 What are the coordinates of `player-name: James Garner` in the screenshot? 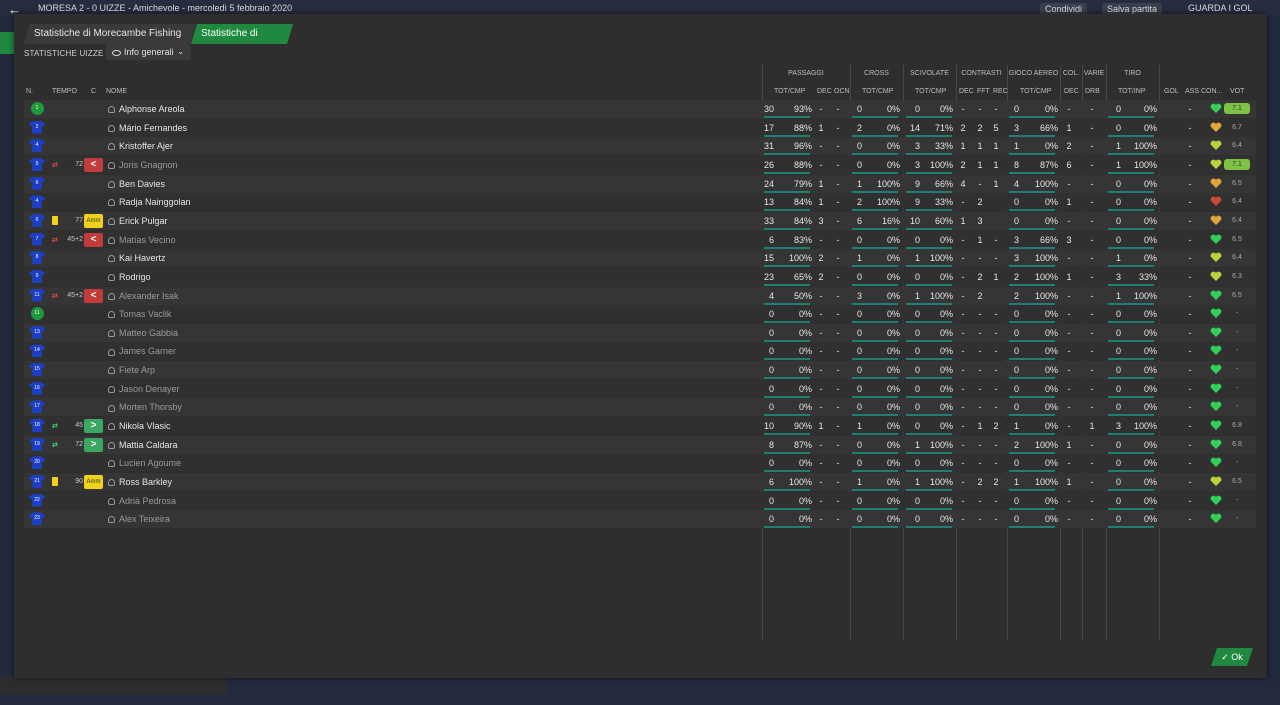 It's located at (142, 351).